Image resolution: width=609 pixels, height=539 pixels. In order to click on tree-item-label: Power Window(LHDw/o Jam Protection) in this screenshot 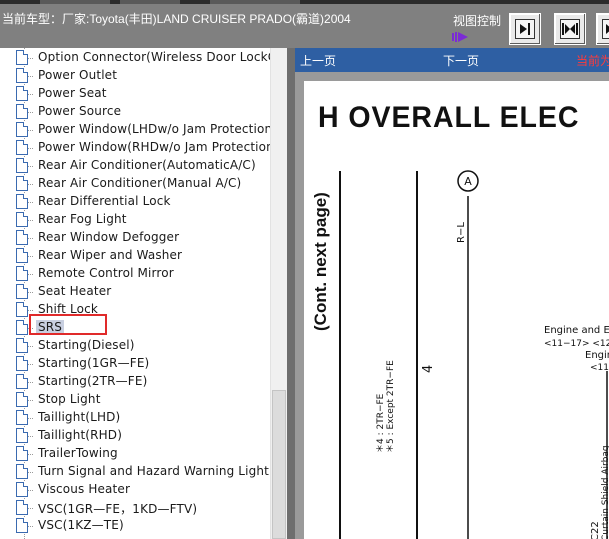, I will do `click(154, 129)`.